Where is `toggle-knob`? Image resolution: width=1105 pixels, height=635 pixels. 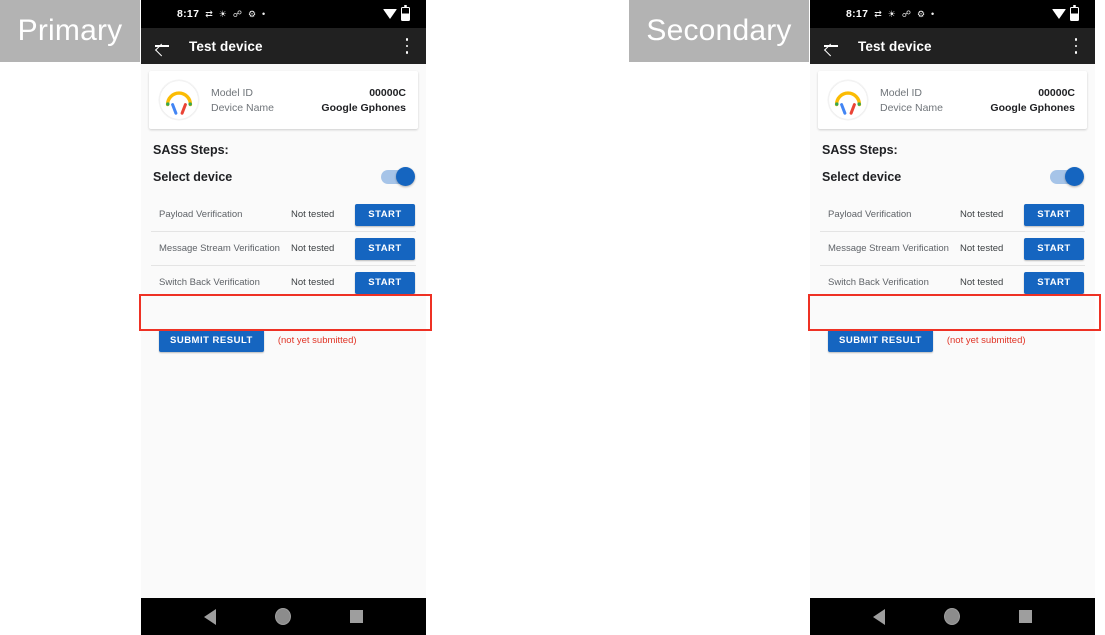 toggle-knob is located at coordinates (1074, 176).